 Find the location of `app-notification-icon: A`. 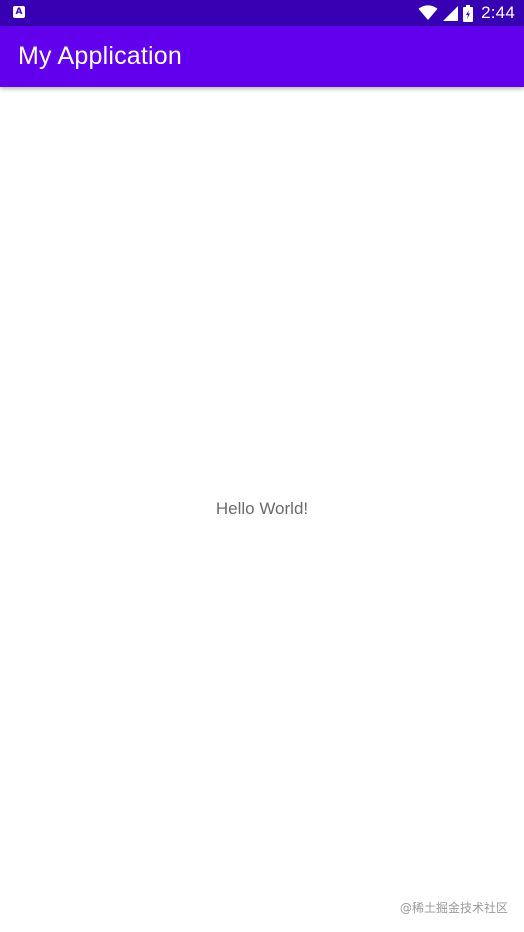

app-notification-icon: A is located at coordinates (19, 12).